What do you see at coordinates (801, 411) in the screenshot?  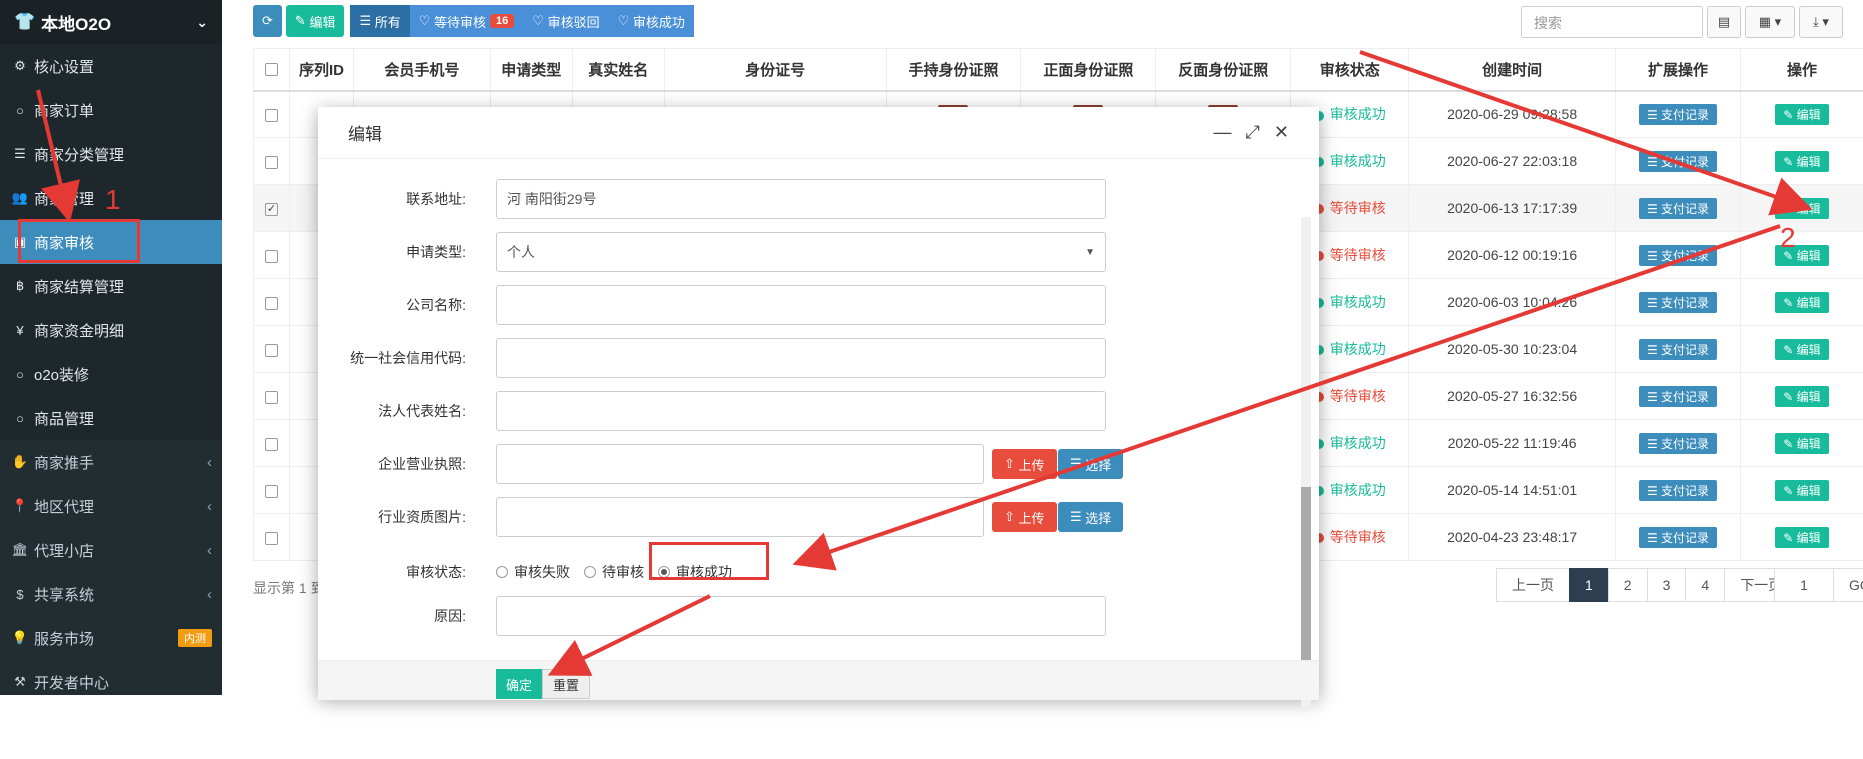 I see `legal-rep-field` at bounding box center [801, 411].